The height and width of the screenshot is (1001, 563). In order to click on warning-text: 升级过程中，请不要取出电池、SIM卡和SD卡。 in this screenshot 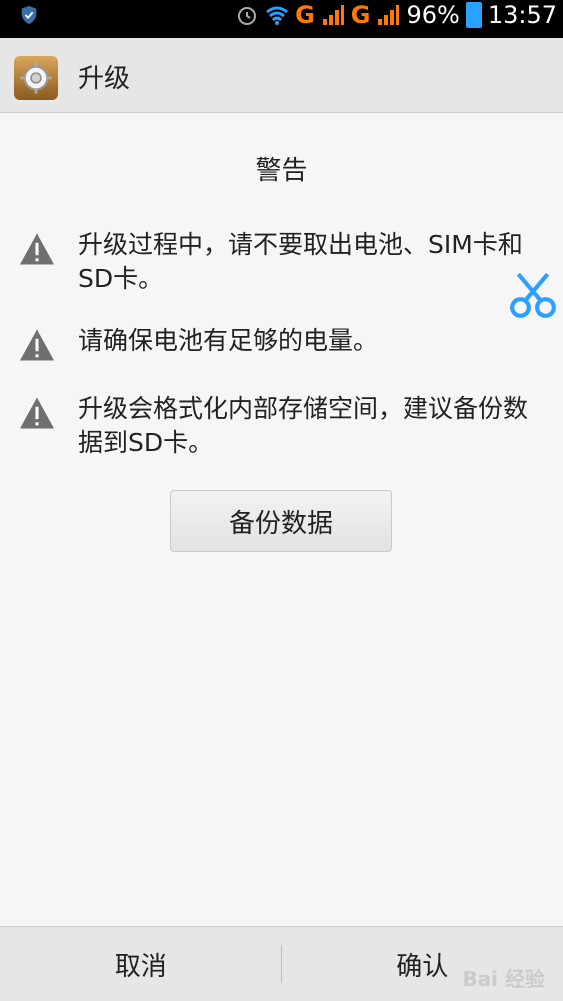, I will do `click(313, 262)`.